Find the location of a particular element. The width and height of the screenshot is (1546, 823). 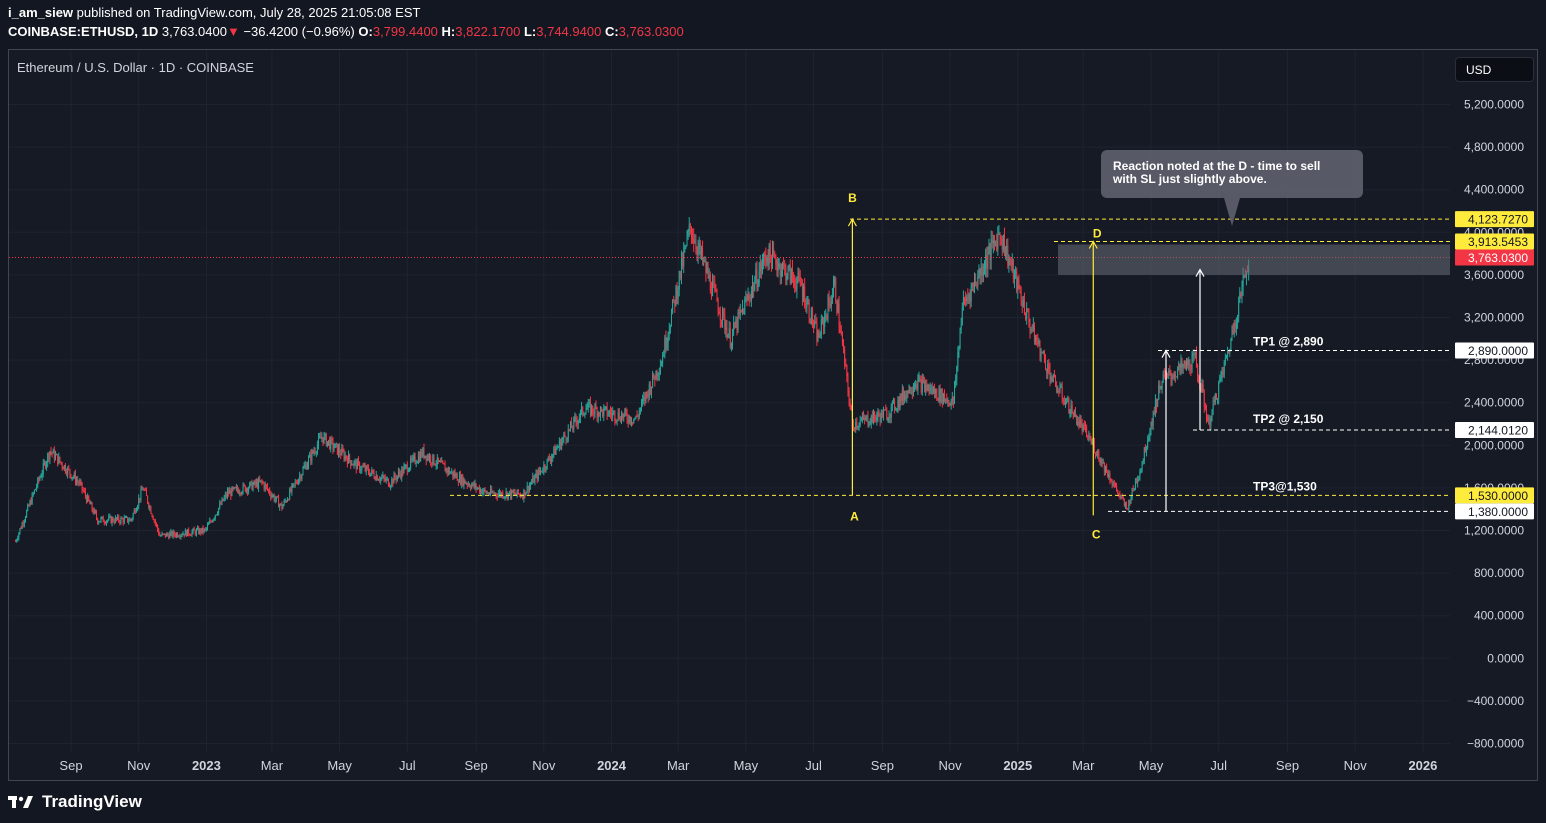

x-tick-label: Mar is located at coordinates (678, 765).